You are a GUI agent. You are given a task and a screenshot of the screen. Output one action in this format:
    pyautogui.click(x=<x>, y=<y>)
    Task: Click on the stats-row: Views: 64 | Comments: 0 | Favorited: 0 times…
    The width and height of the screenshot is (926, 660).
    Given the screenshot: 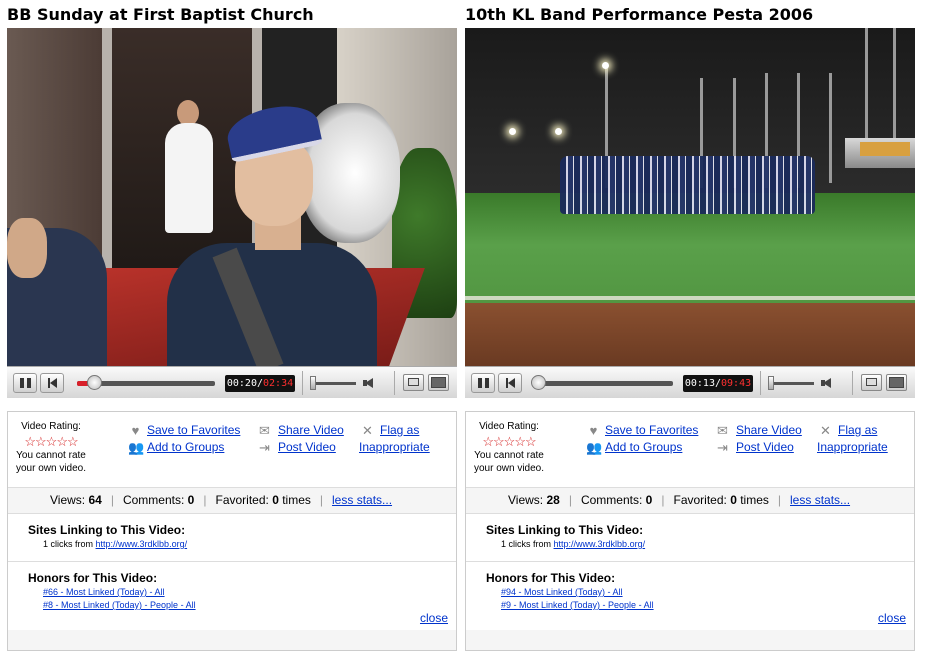 What is the action you would take?
    pyautogui.click(x=232, y=501)
    